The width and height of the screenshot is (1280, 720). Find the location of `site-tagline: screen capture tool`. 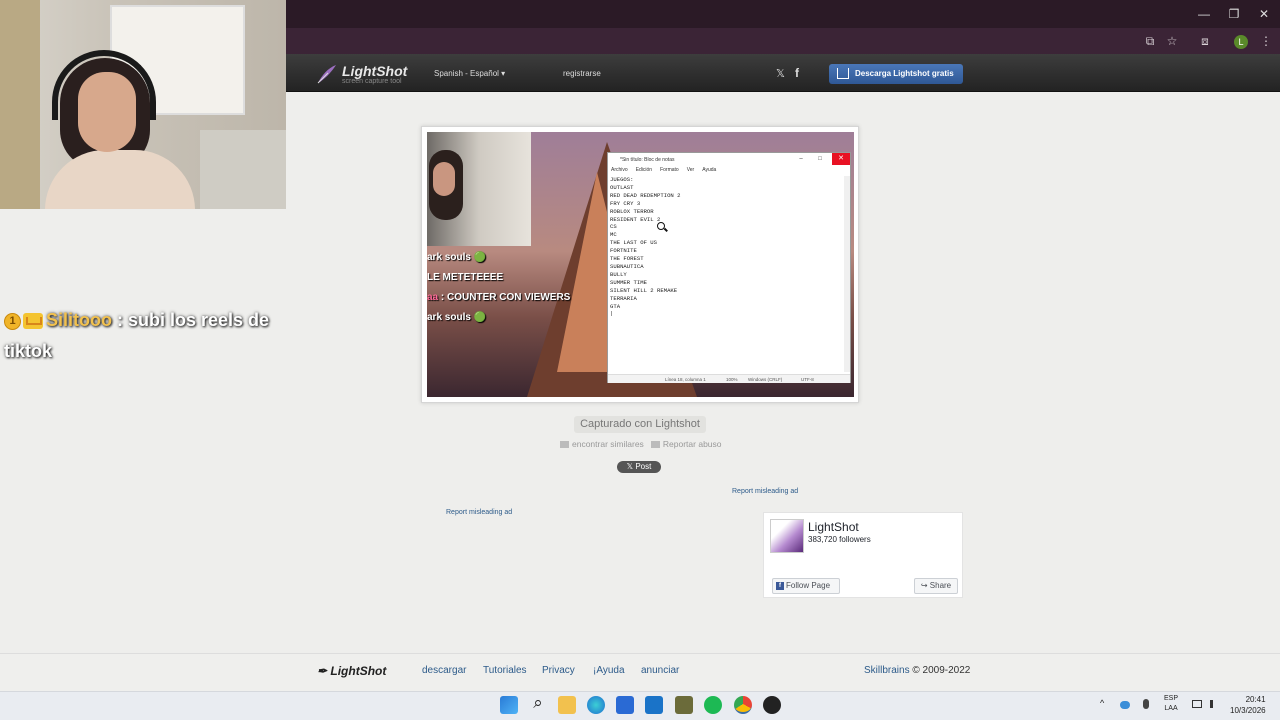

site-tagline: screen capture tool is located at coordinates (372, 81).